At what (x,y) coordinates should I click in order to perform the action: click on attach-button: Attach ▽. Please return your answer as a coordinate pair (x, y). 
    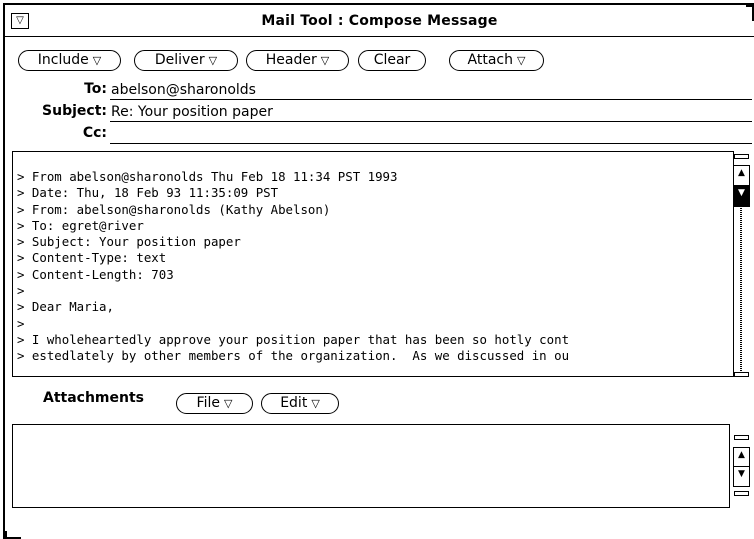
    Looking at the image, I should click on (496, 60).